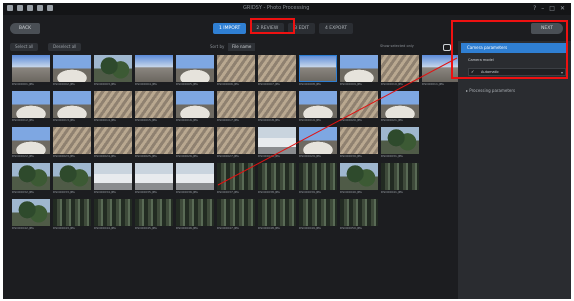  I want to click on photo-item: DSC00020.JPG, so click(359, 107).